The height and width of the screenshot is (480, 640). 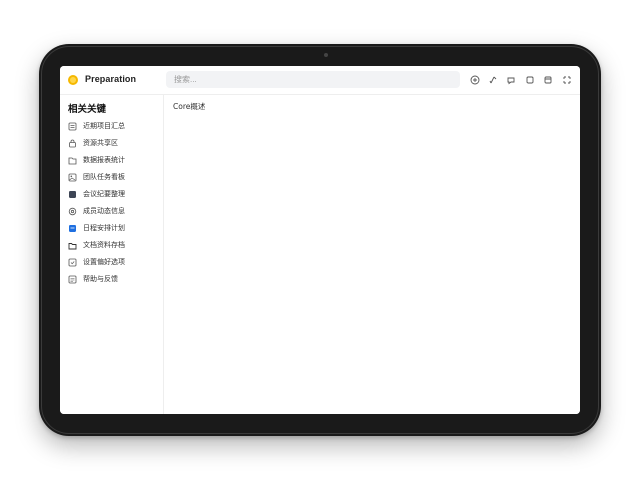 What do you see at coordinates (72, 143) in the screenshot?
I see `lock-icon` at bounding box center [72, 143].